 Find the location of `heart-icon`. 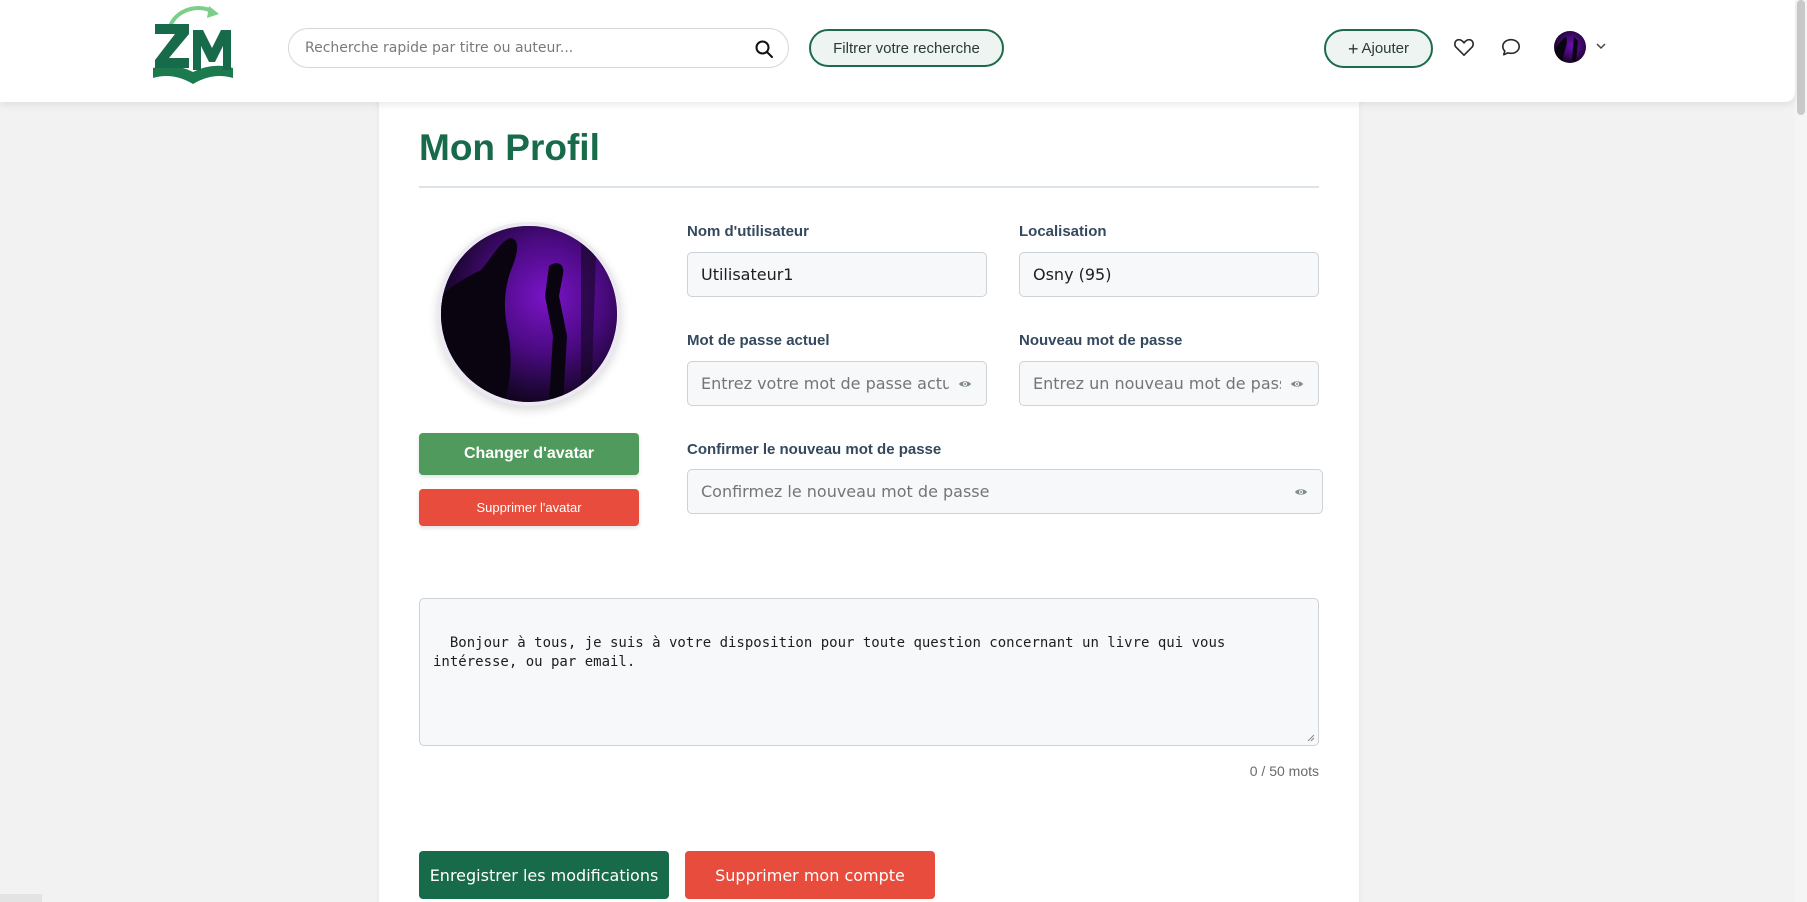

heart-icon is located at coordinates (1464, 47).